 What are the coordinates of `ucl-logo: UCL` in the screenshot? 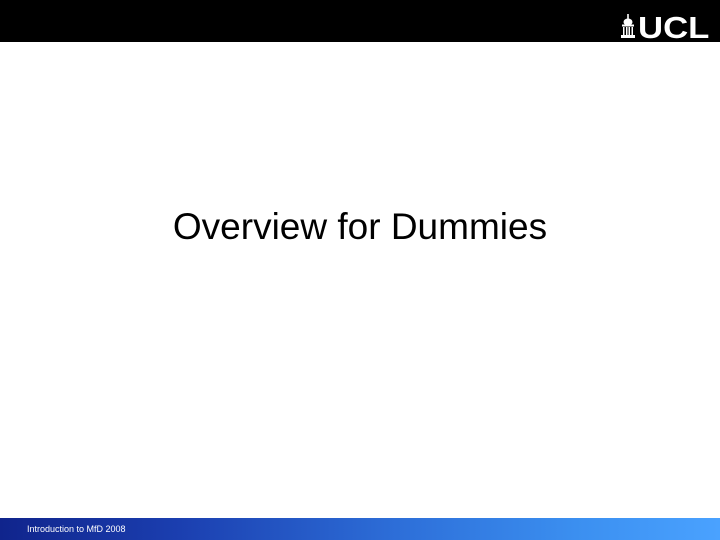 It's located at (665, 27).